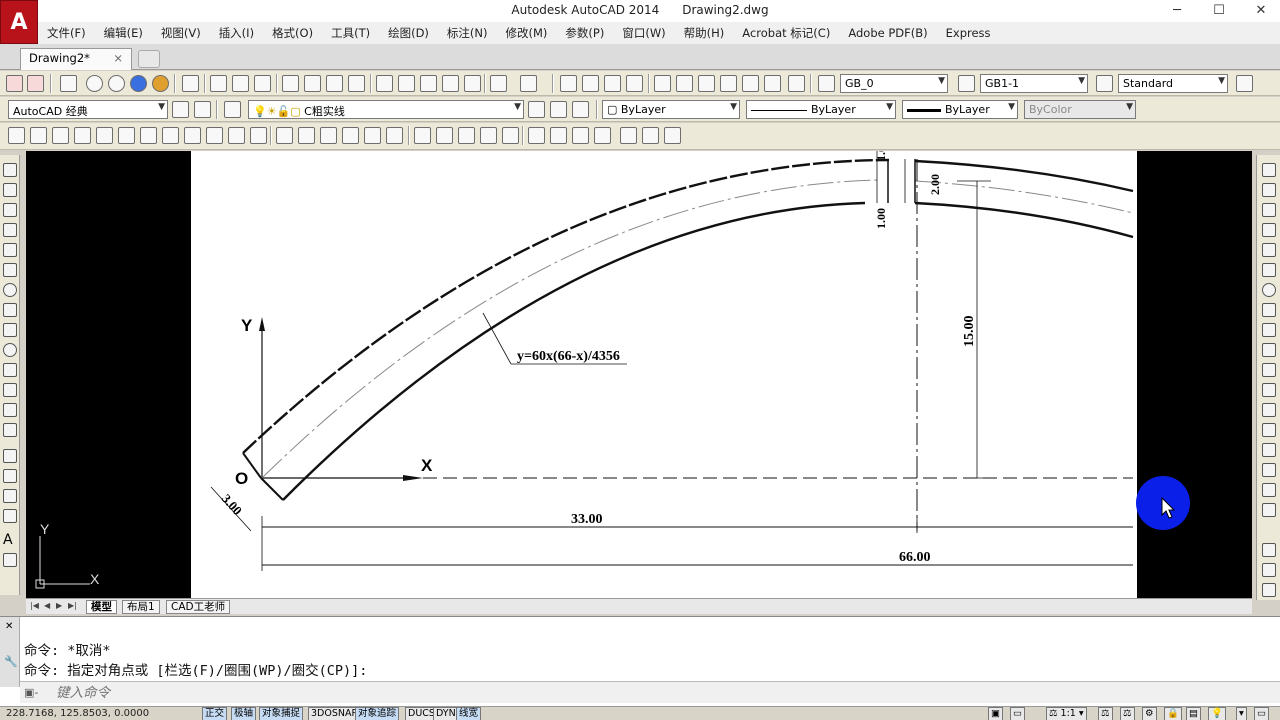  I want to click on copy-object-icon, so click(1269, 190).